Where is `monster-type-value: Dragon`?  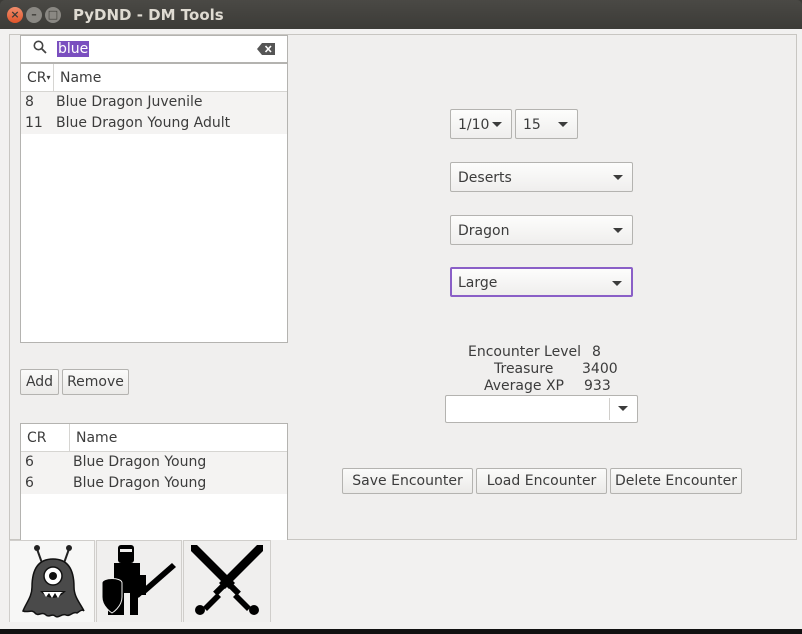
monster-type-value: Dragon is located at coordinates (484, 231).